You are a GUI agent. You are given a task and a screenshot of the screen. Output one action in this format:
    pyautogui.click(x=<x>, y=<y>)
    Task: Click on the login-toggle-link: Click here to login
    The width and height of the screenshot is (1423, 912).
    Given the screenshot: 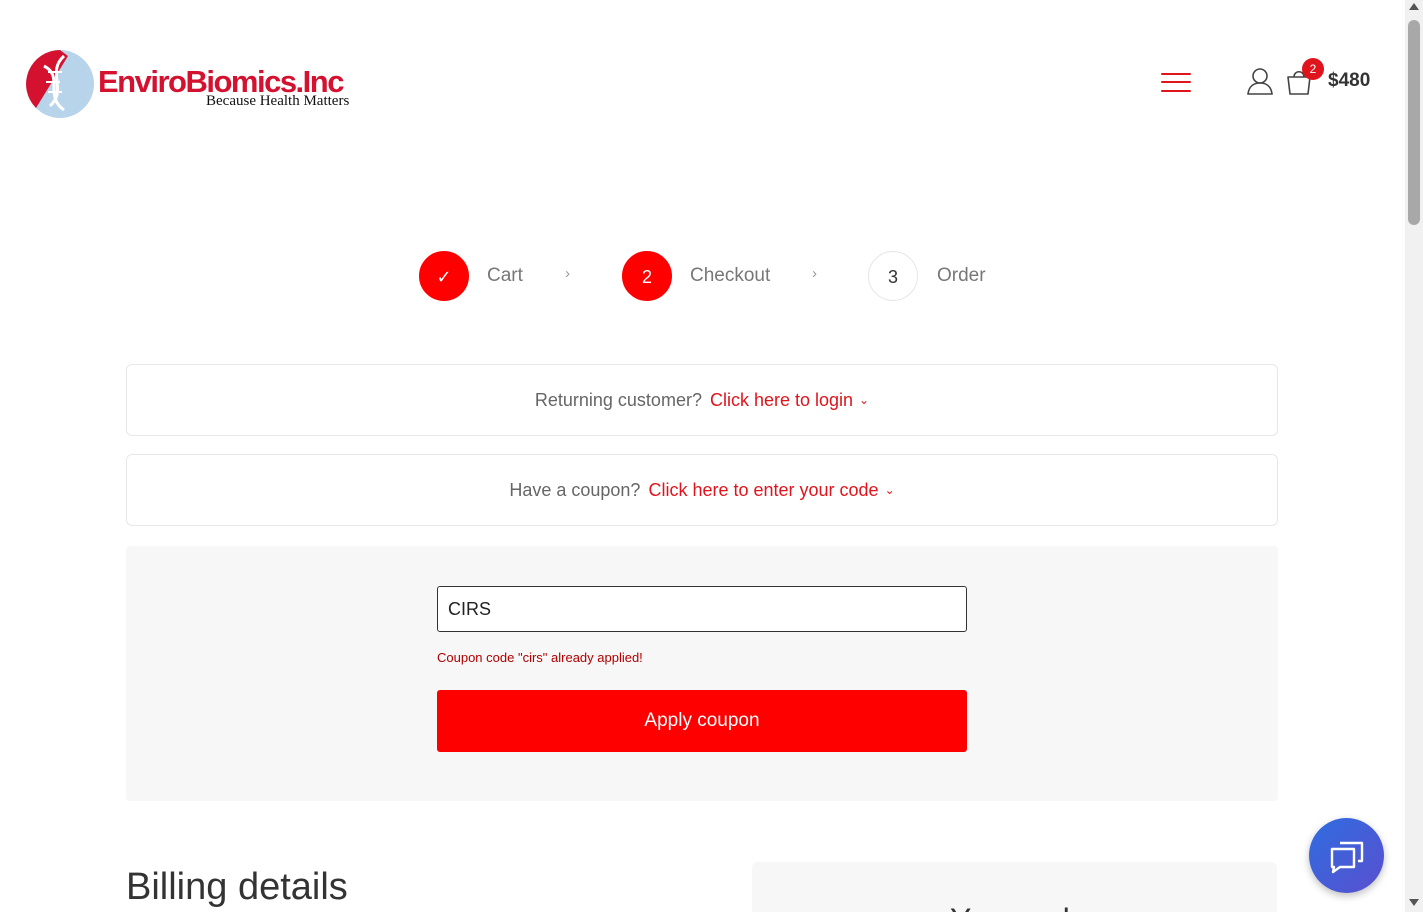 What is the action you would take?
    pyautogui.click(x=781, y=400)
    